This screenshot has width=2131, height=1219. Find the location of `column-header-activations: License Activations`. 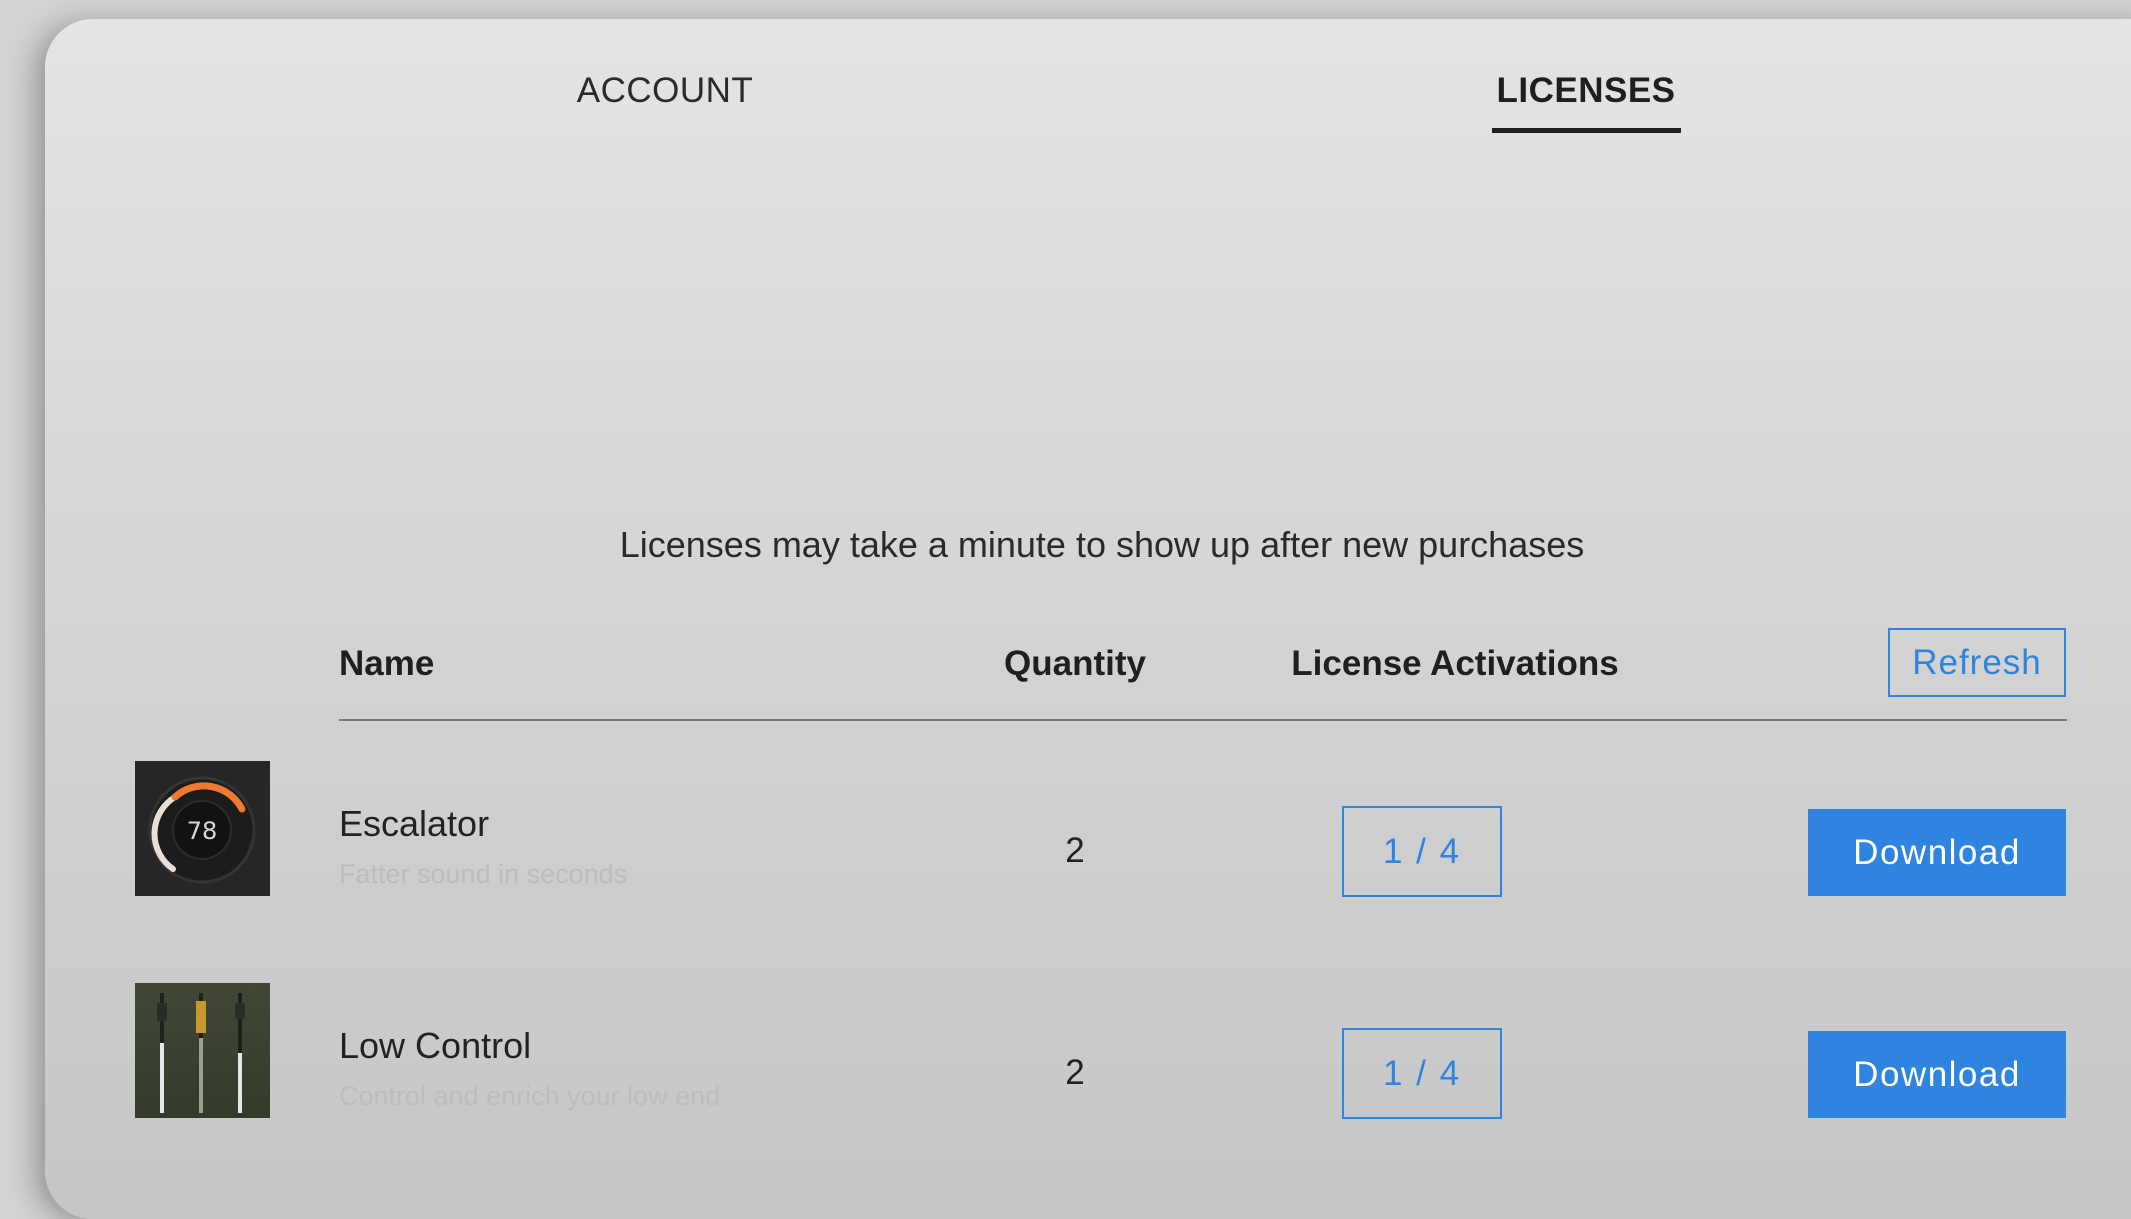

column-header-activations: License Activations is located at coordinates (1455, 663).